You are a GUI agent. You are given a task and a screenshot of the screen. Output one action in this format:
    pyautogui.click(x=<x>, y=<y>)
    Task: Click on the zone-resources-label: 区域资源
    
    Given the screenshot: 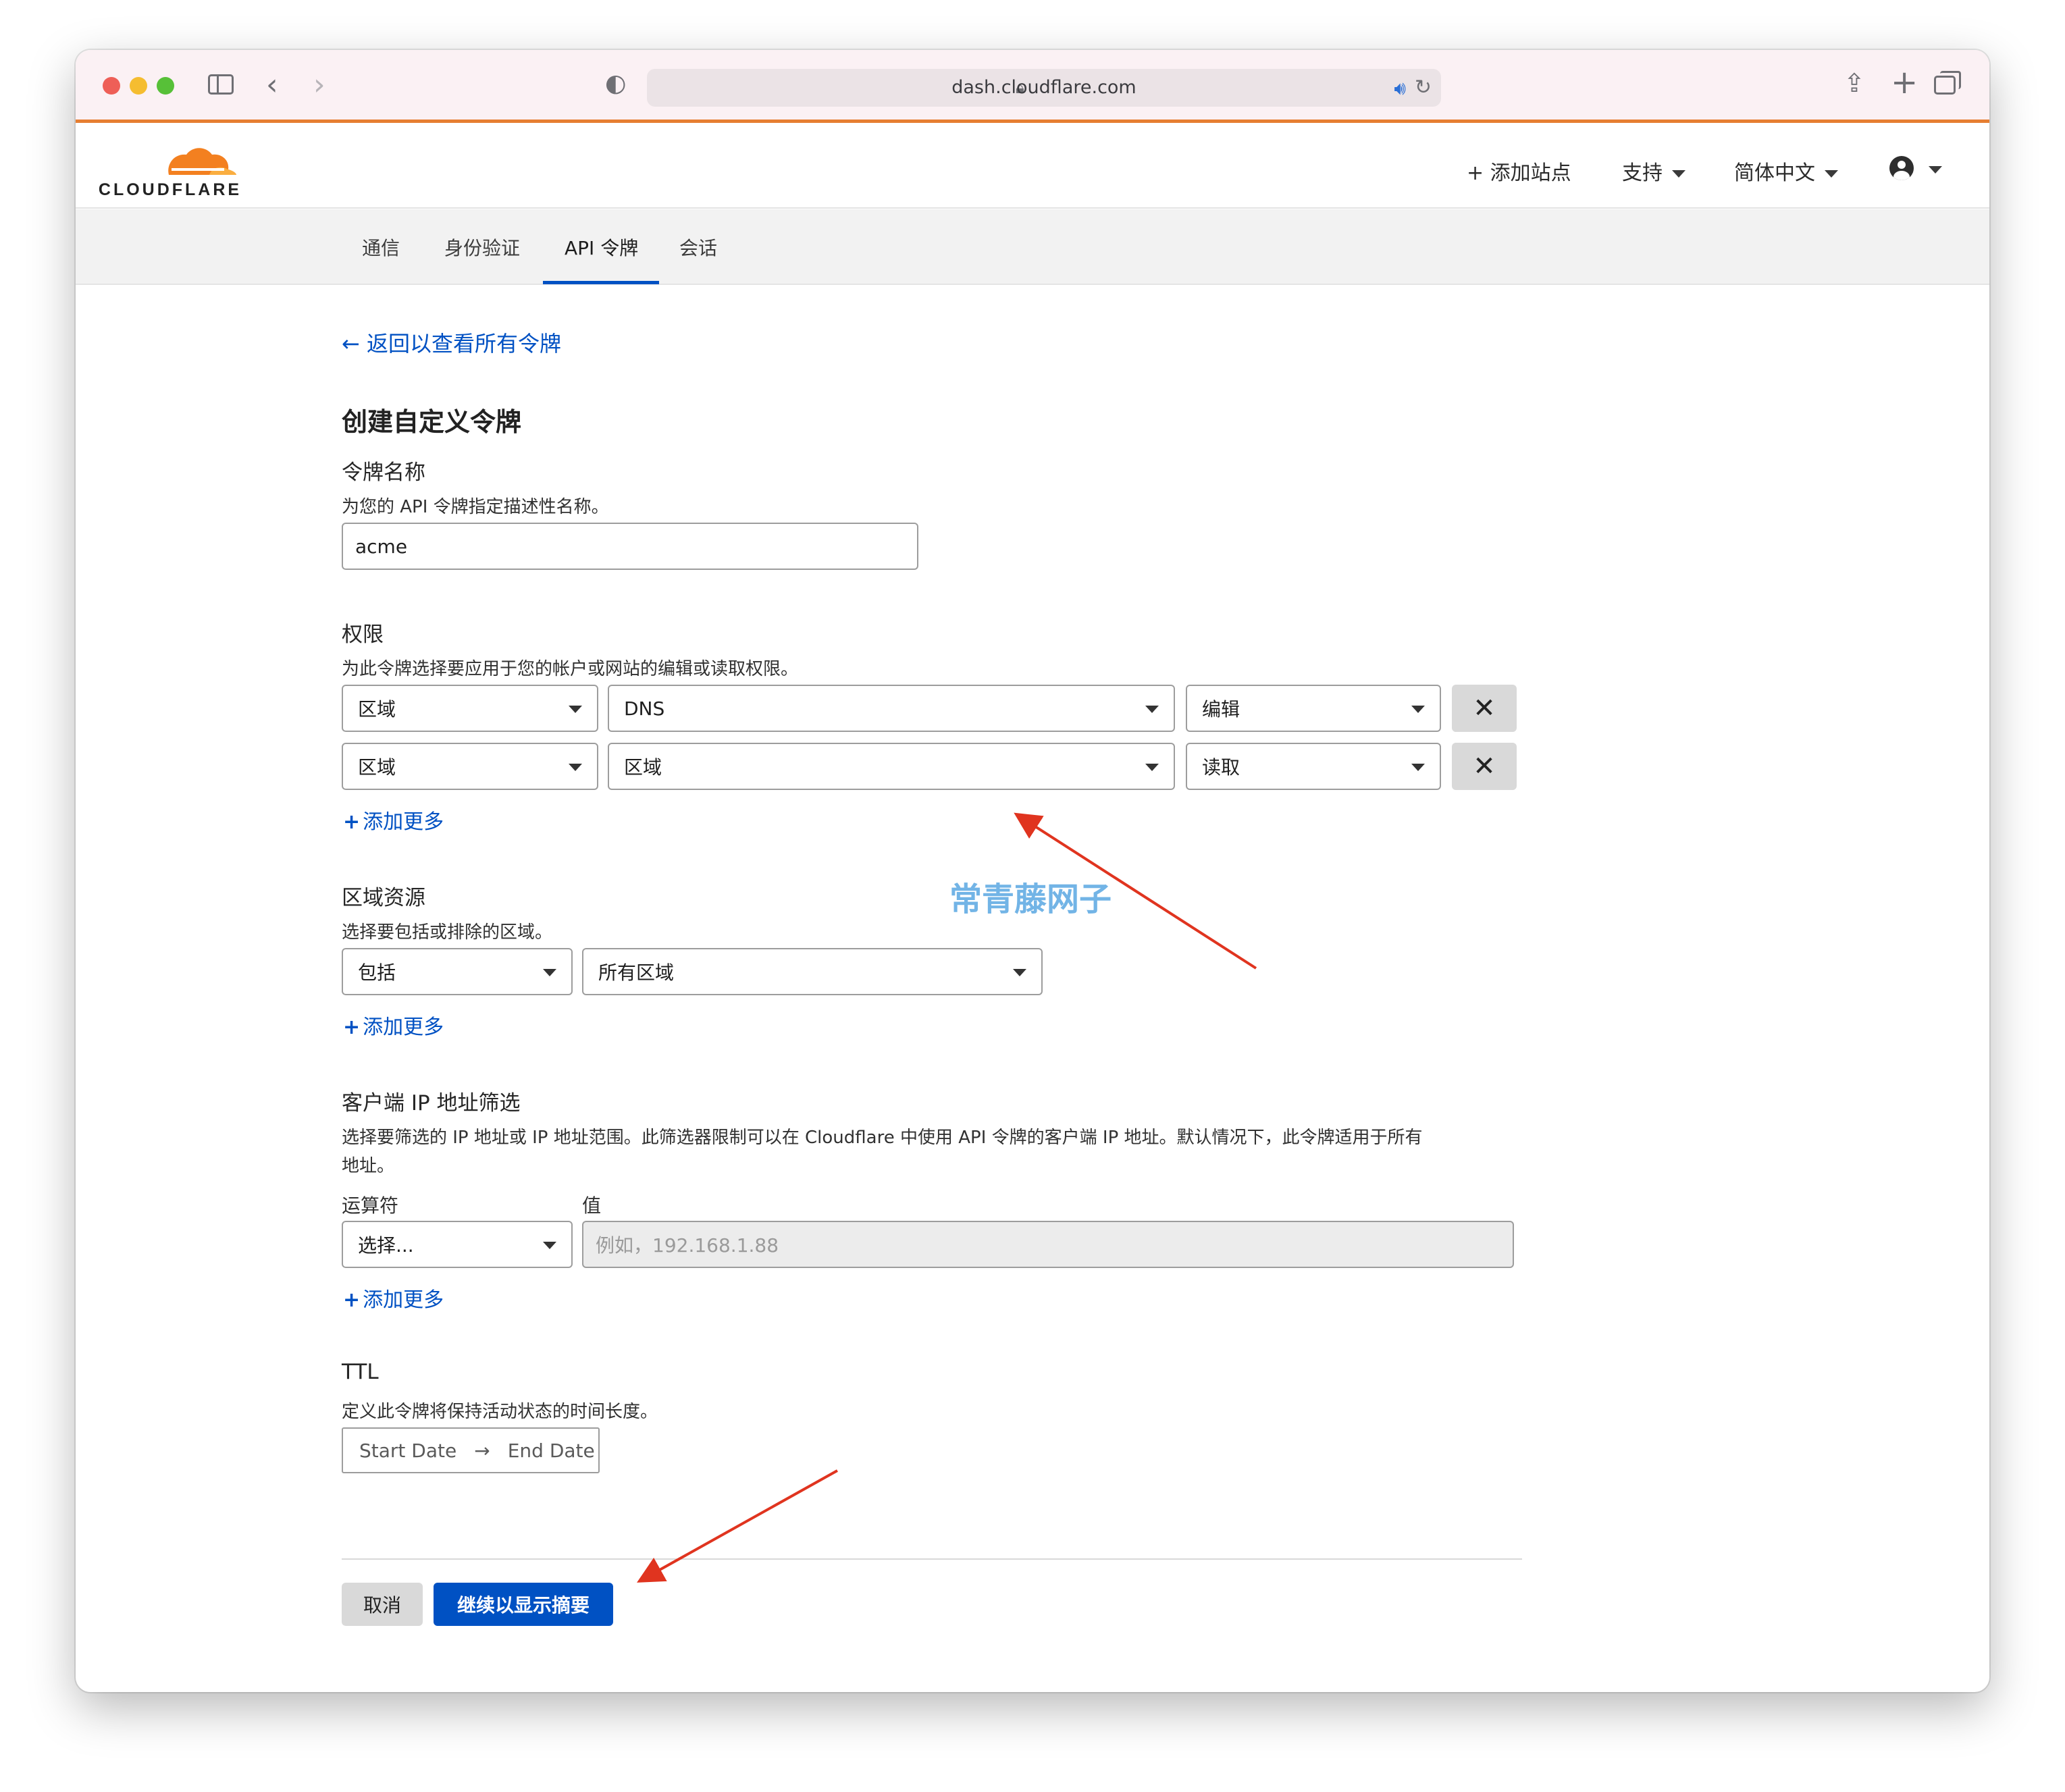 What is the action you would take?
    pyautogui.click(x=383, y=898)
    